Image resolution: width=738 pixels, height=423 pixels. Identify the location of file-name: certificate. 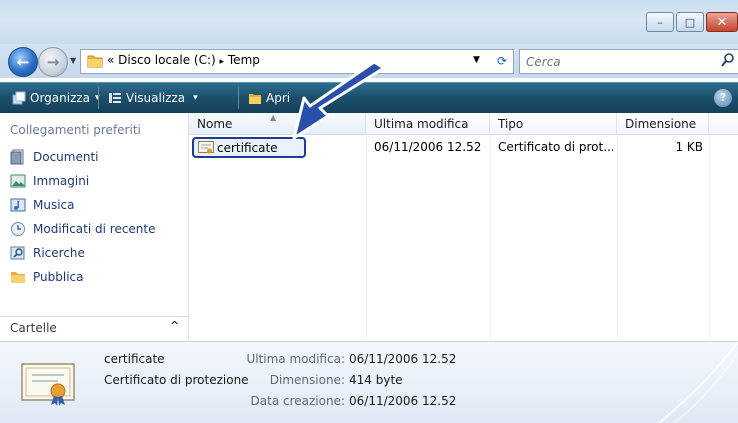
(247, 147).